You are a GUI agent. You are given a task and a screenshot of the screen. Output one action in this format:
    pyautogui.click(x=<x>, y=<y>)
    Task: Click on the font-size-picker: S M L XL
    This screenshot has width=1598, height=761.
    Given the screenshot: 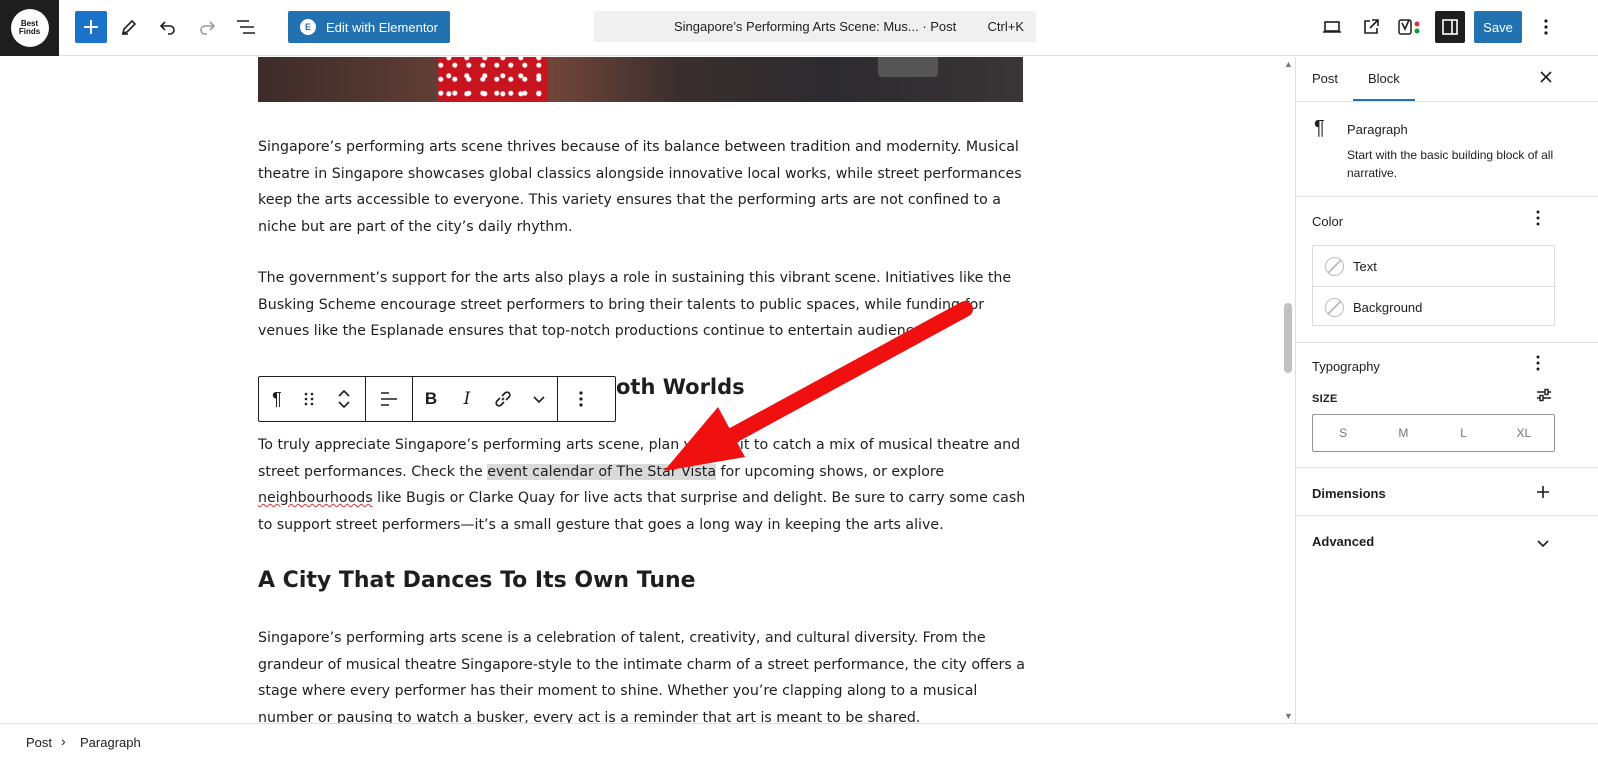 What is the action you would take?
    pyautogui.click(x=1433, y=433)
    